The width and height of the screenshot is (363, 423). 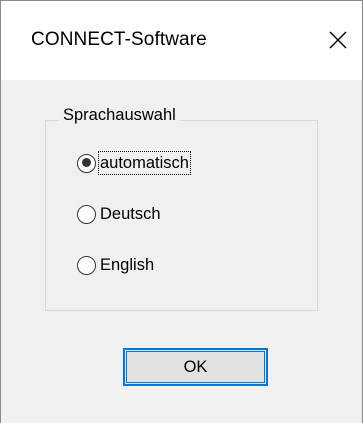 What do you see at coordinates (119, 39) in the screenshot?
I see `window-title: CONNECT-Software` at bounding box center [119, 39].